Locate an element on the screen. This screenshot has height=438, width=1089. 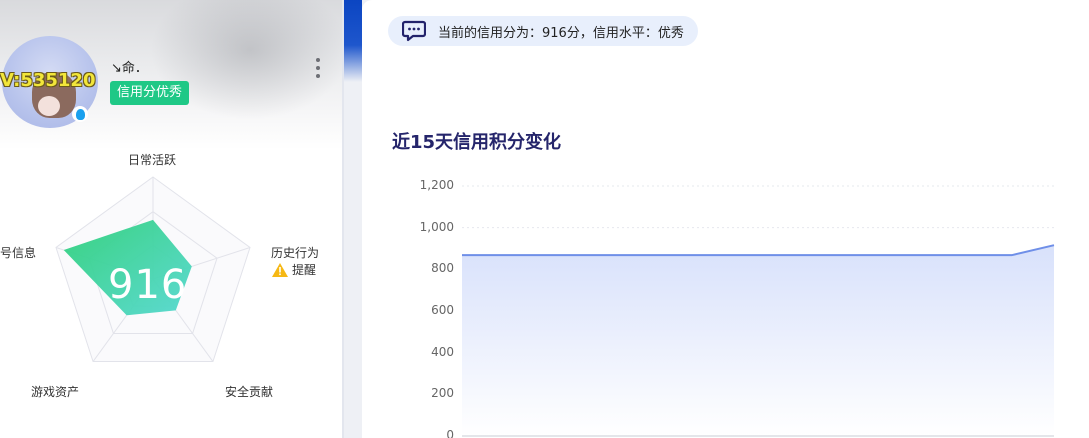
credit-score: 916 is located at coordinates (148, 285).